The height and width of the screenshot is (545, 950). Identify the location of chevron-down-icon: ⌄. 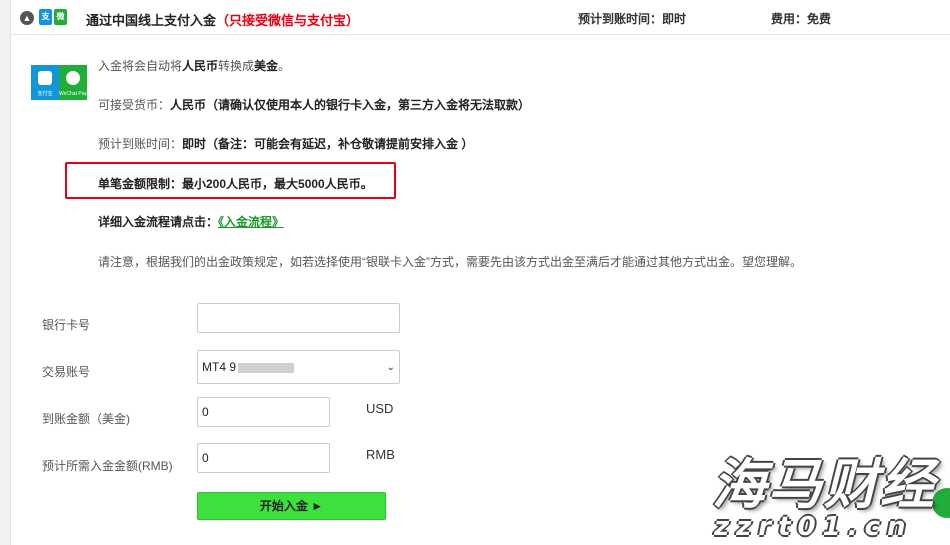
(390, 367).